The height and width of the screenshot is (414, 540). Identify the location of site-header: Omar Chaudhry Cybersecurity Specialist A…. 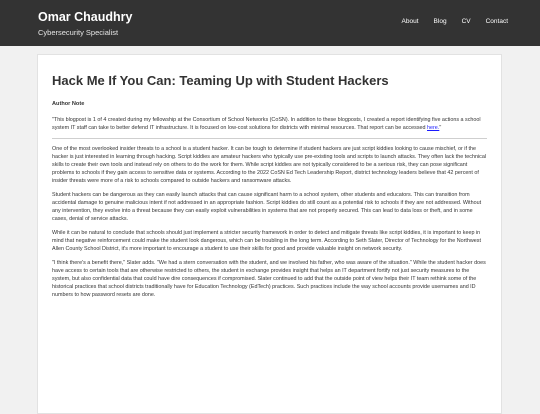
(270, 23).